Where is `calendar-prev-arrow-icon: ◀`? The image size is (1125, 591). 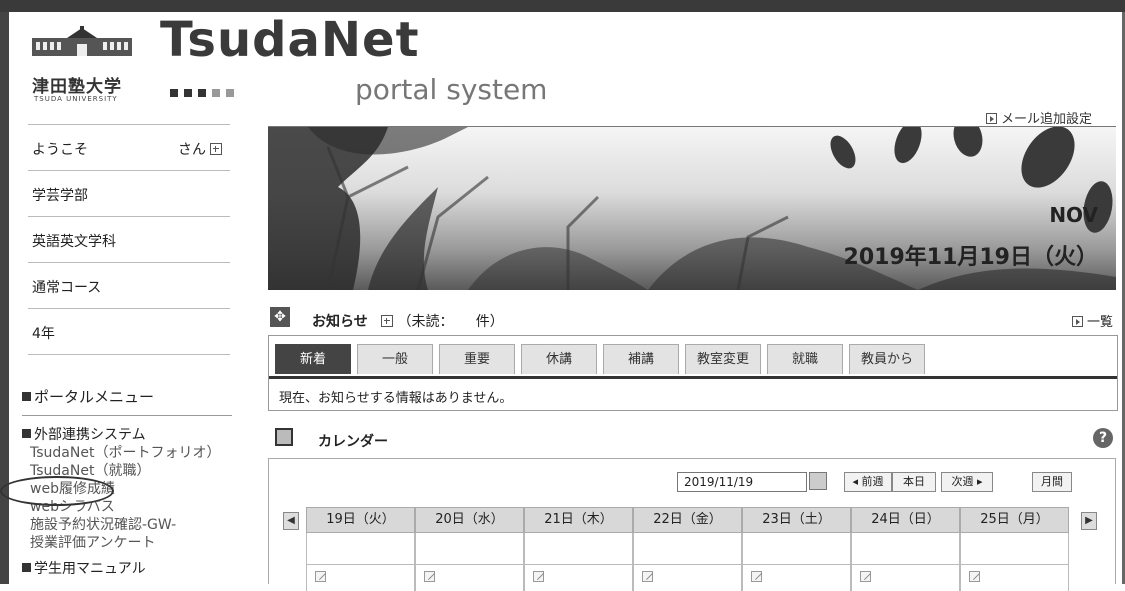
calendar-prev-arrow-icon: ◀ is located at coordinates (291, 521).